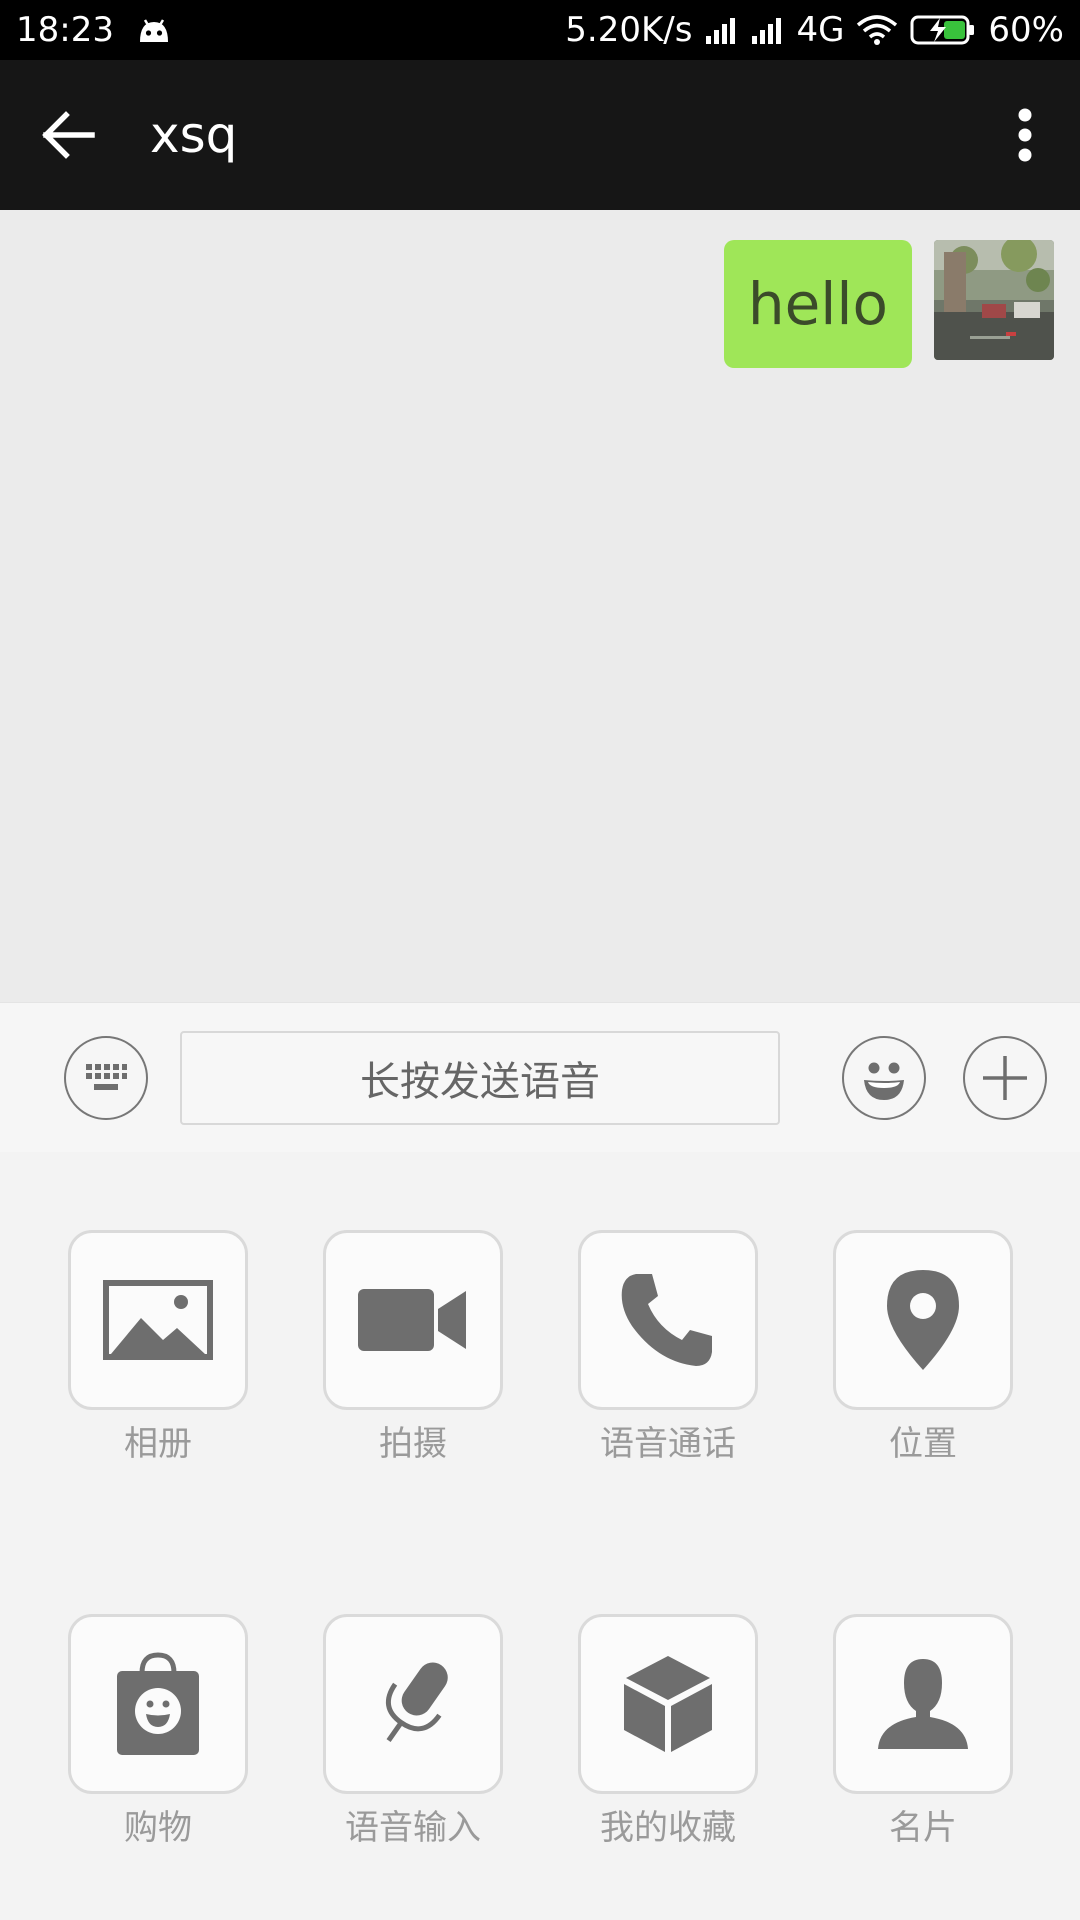  I want to click on keyboard-toggle-button, so click(106, 1078).